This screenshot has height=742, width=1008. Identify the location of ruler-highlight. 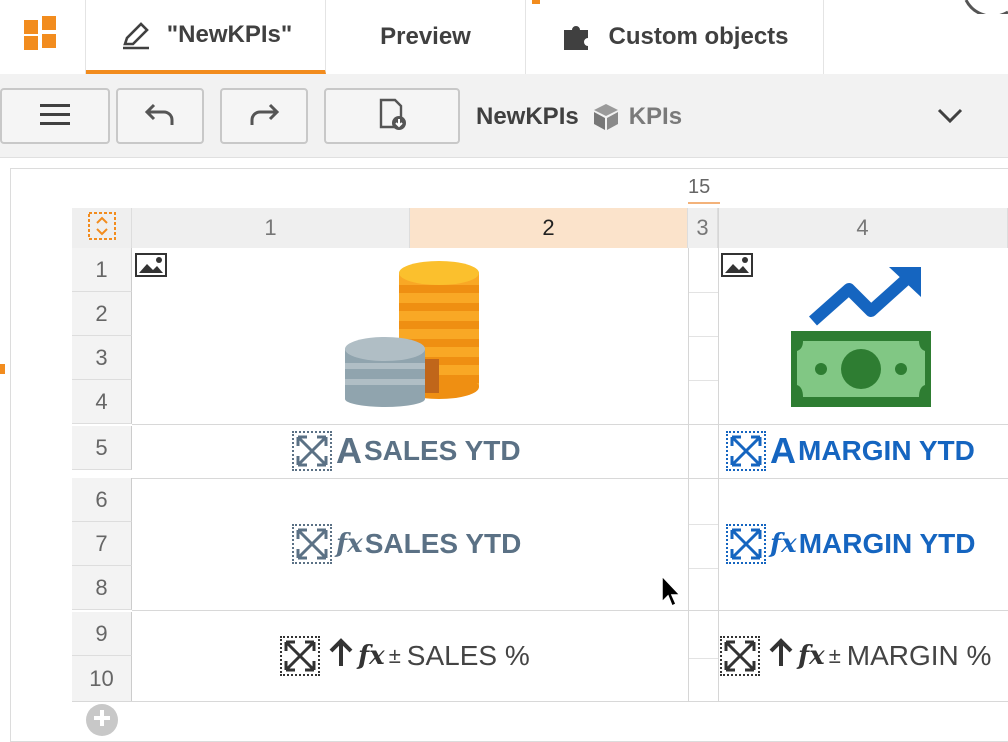
(704, 203).